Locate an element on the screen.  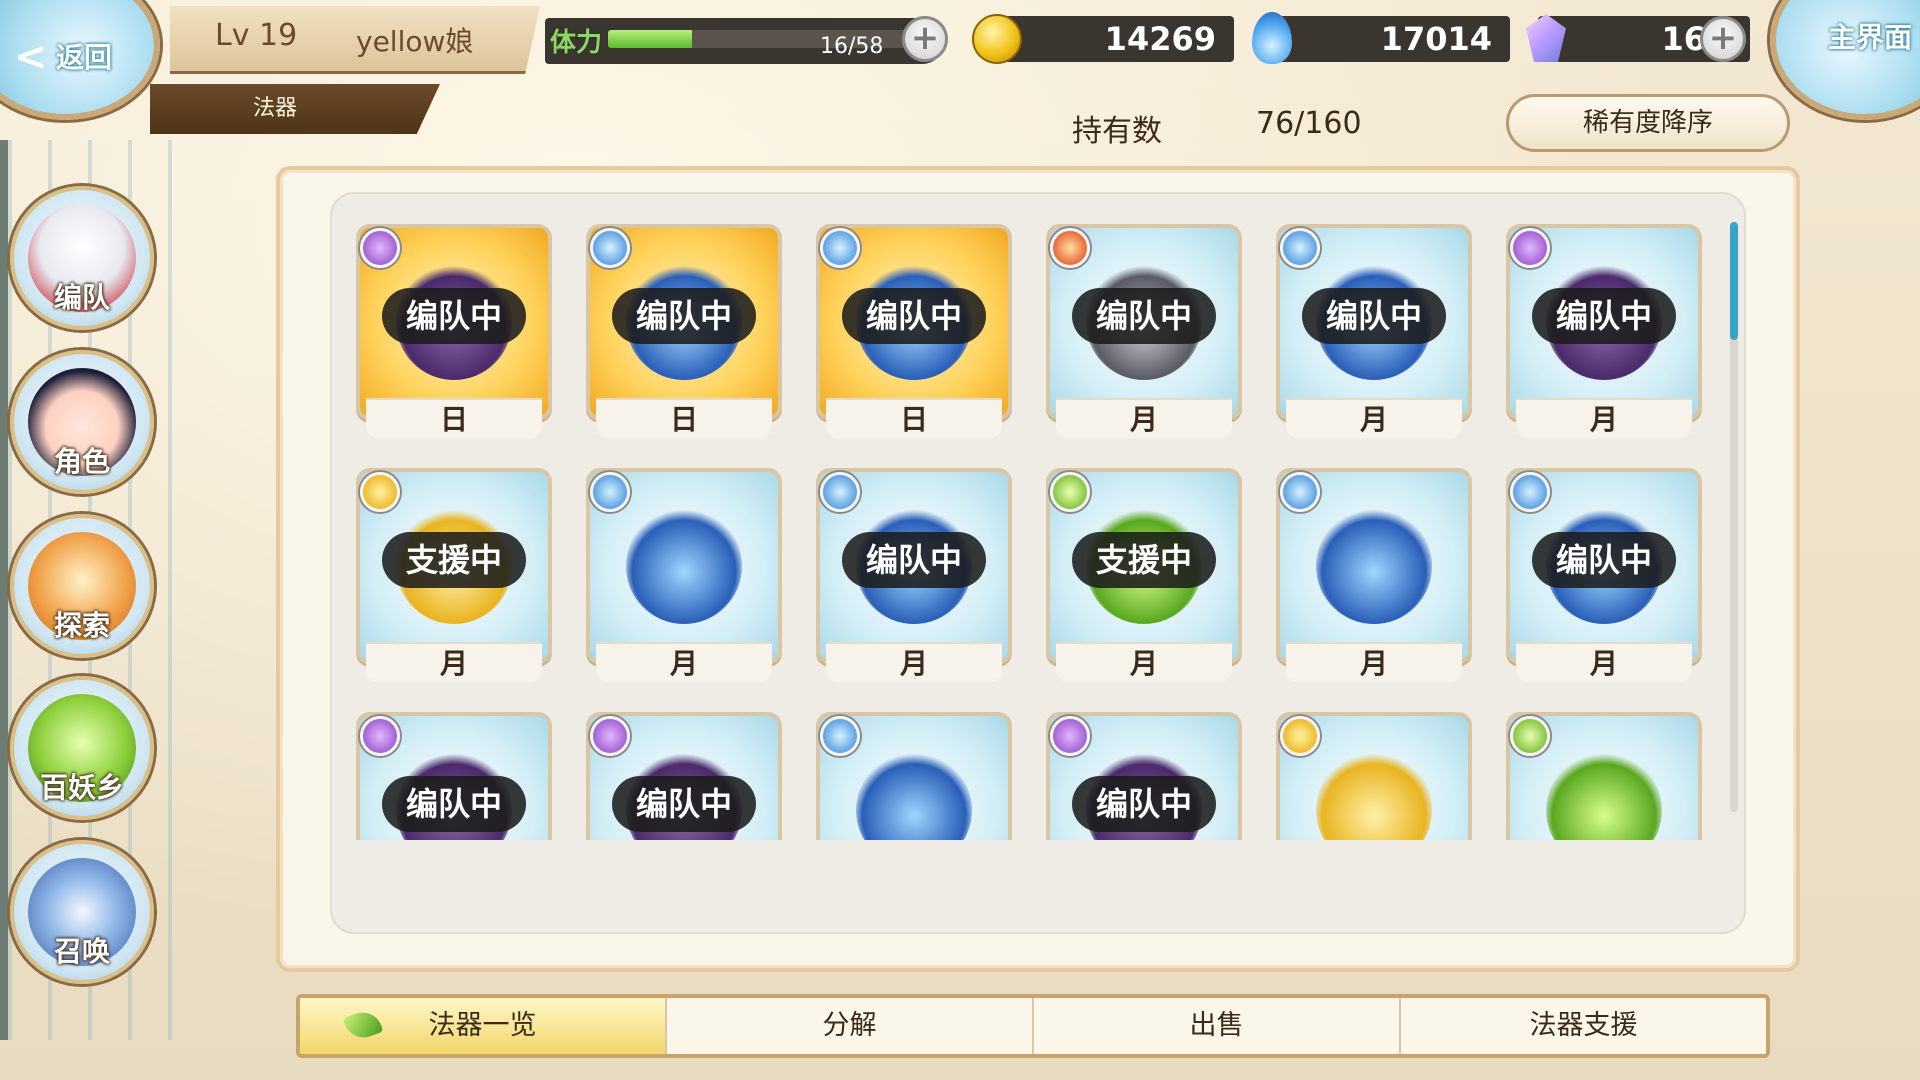
tab-sell: 出售 is located at coordinates (1217, 1026).